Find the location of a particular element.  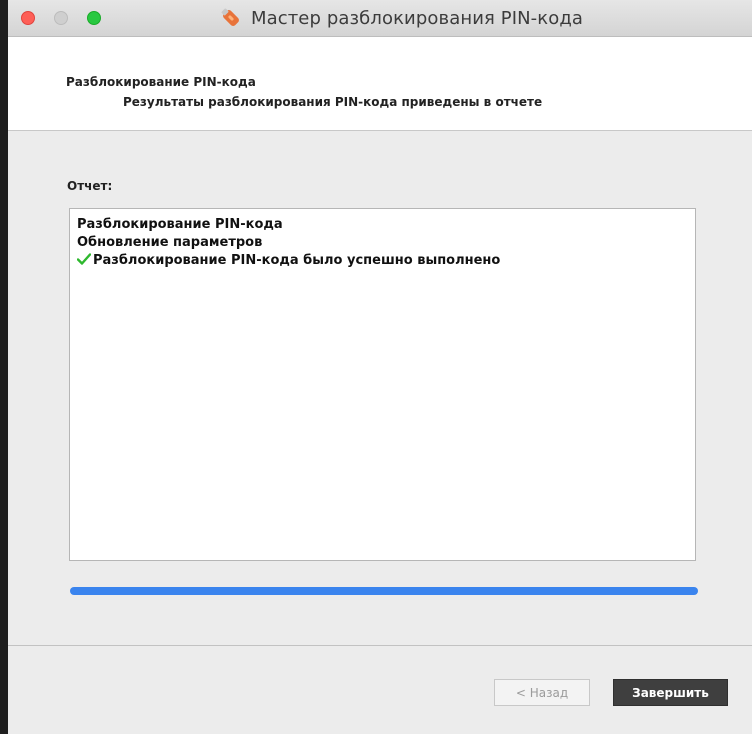

page-title: Разблокирование PIN-кода is located at coordinates (161, 82).